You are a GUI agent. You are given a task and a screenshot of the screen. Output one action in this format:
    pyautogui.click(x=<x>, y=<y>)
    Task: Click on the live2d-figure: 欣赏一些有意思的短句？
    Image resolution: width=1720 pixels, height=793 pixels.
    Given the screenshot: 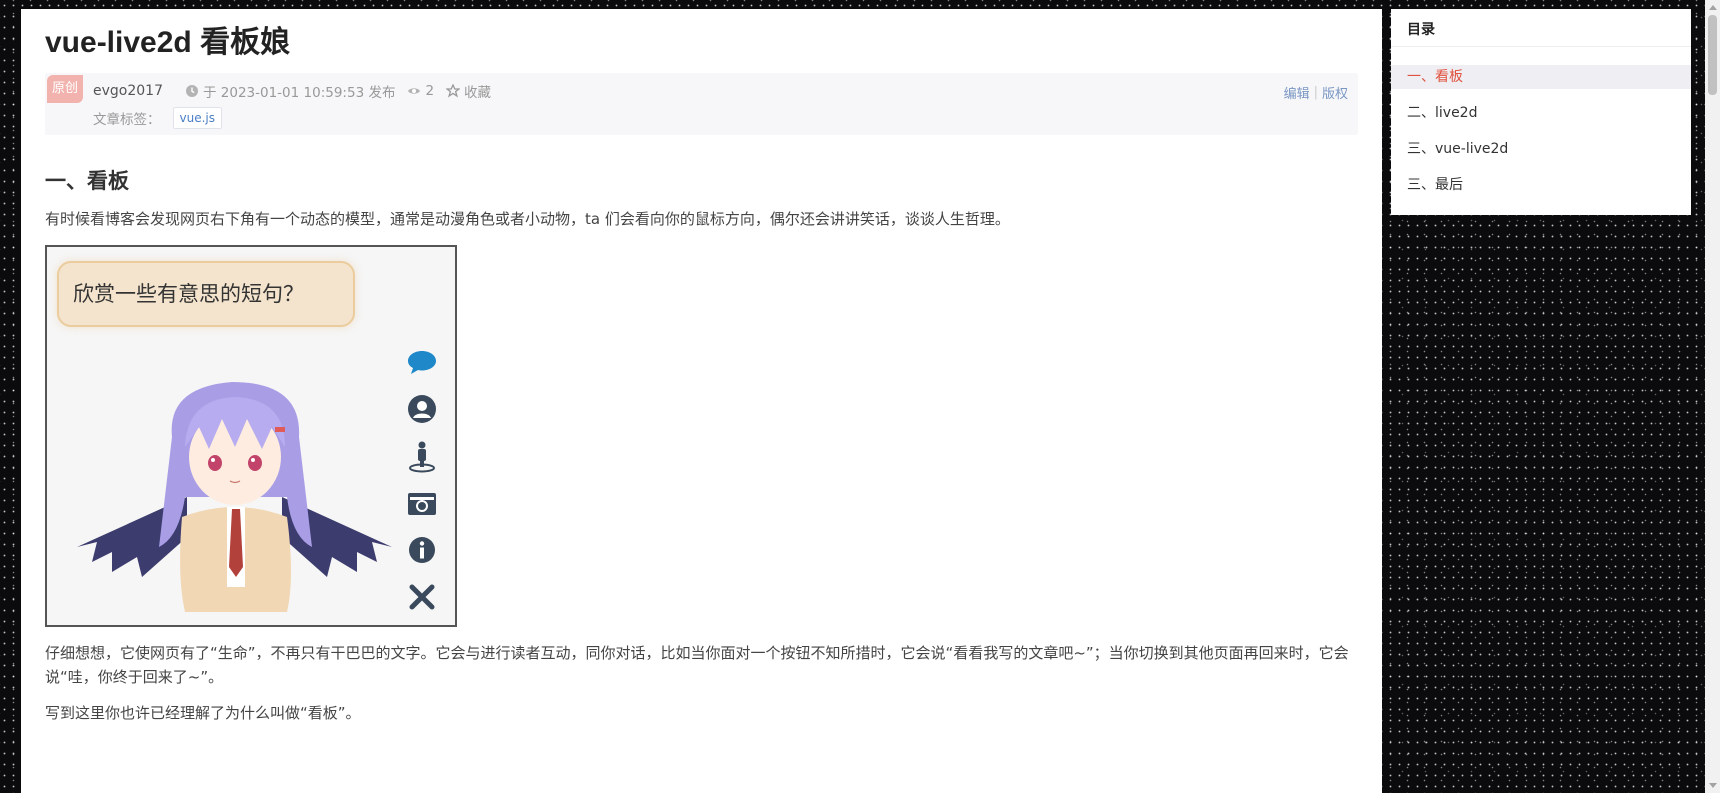 What is the action you would take?
    pyautogui.click(x=251, y=436)
    